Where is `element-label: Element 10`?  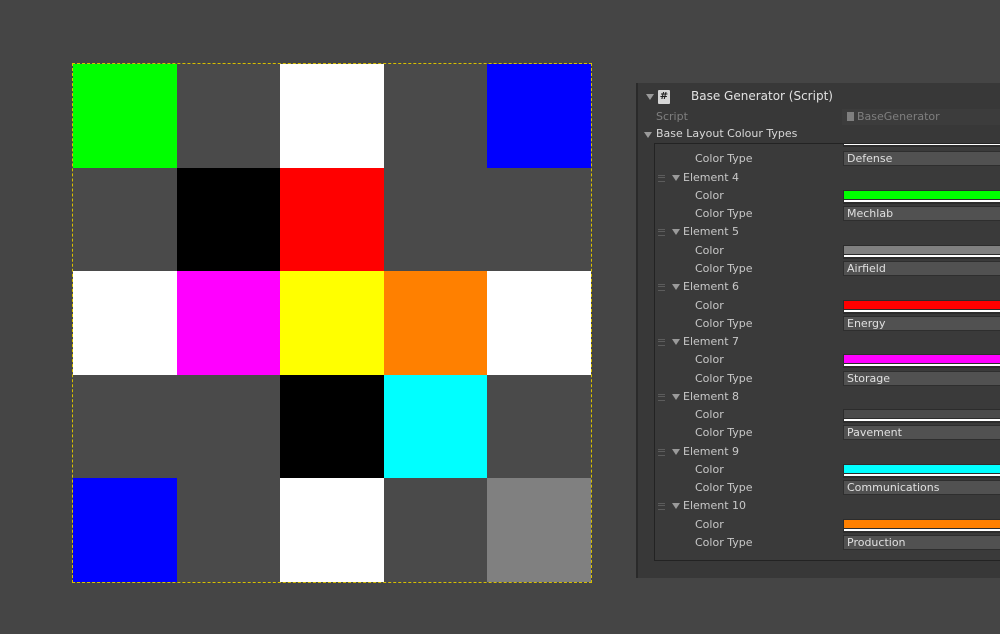
element-label: Element 10 is located at coordinates (715, 506).